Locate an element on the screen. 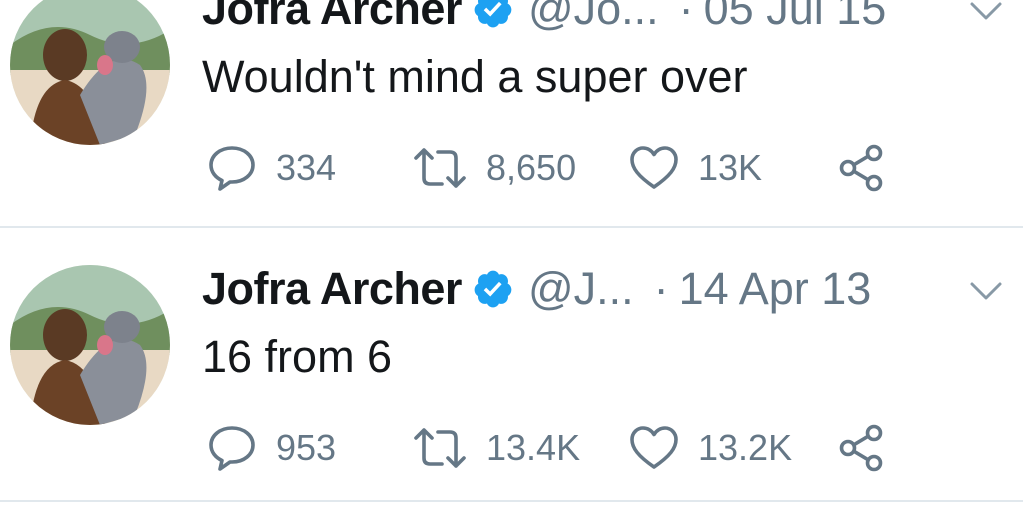 This screenshot has height=513, width=1023. retweet-button: 13.4K is located at coordinates (496, 448).